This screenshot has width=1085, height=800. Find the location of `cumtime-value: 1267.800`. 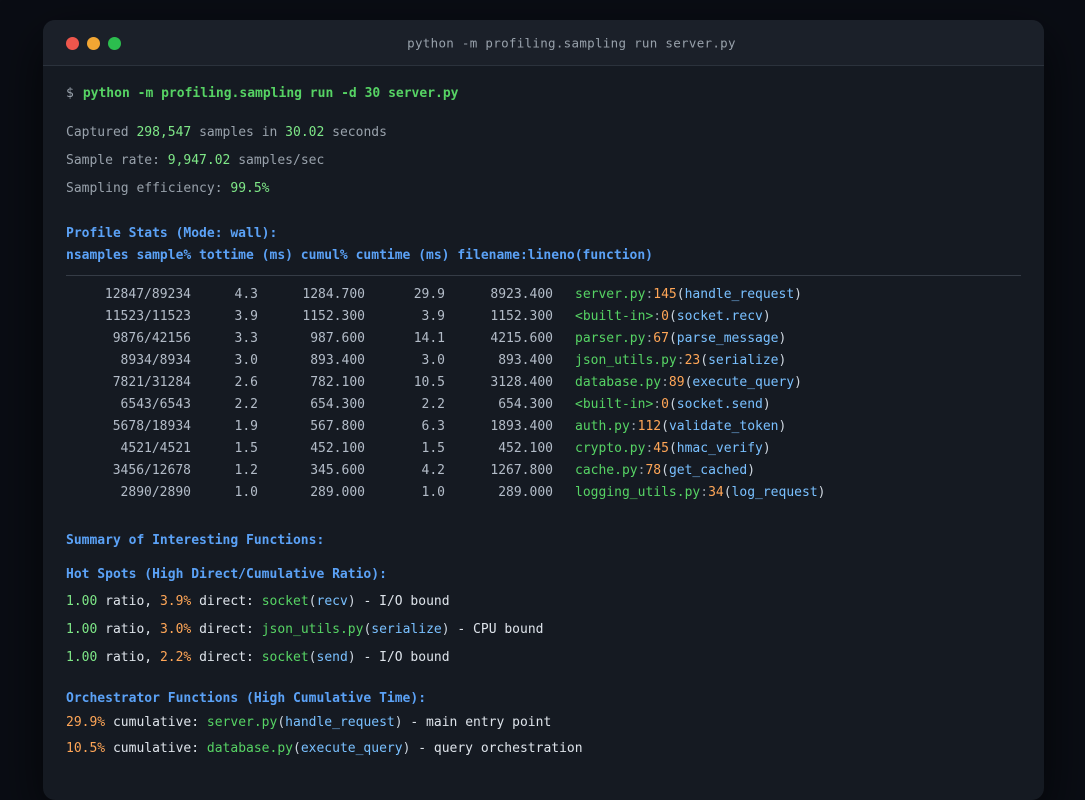

cumtime-value: 1267.800 is located at coordinates (521, 470).